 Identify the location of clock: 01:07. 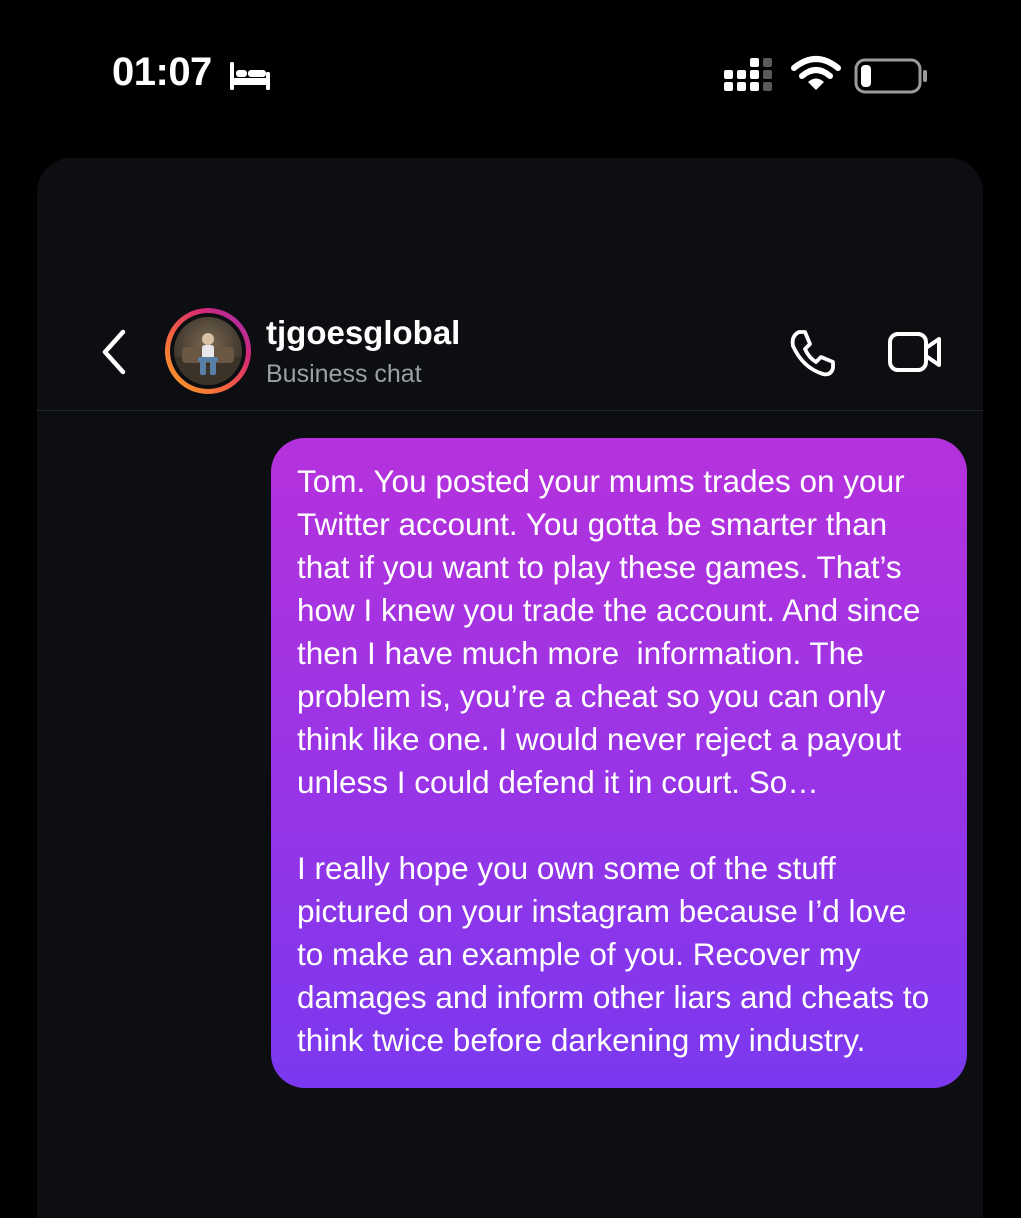
(162, 72).